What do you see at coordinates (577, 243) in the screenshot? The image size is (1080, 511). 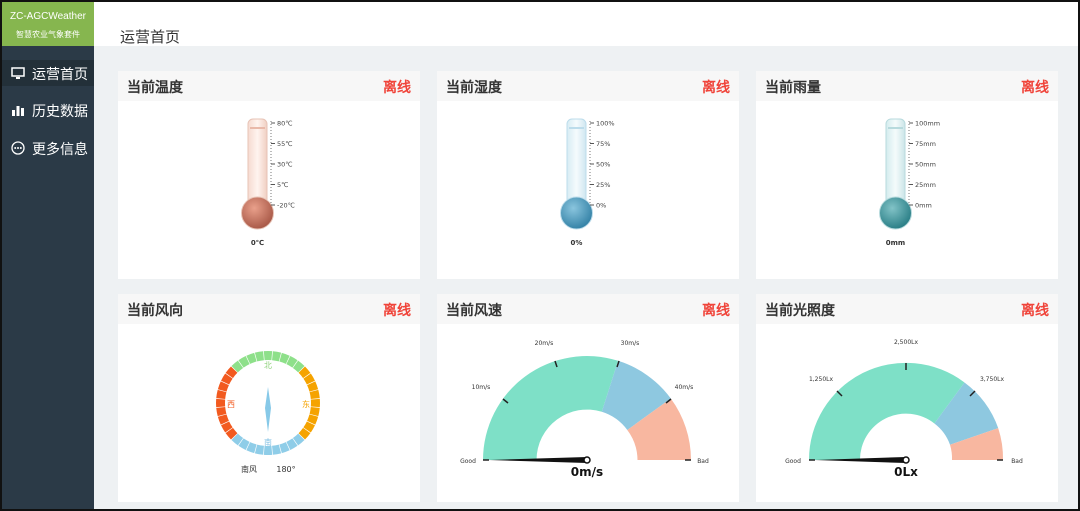 I see `value-label: 0%` at bounding box center [577, 243].